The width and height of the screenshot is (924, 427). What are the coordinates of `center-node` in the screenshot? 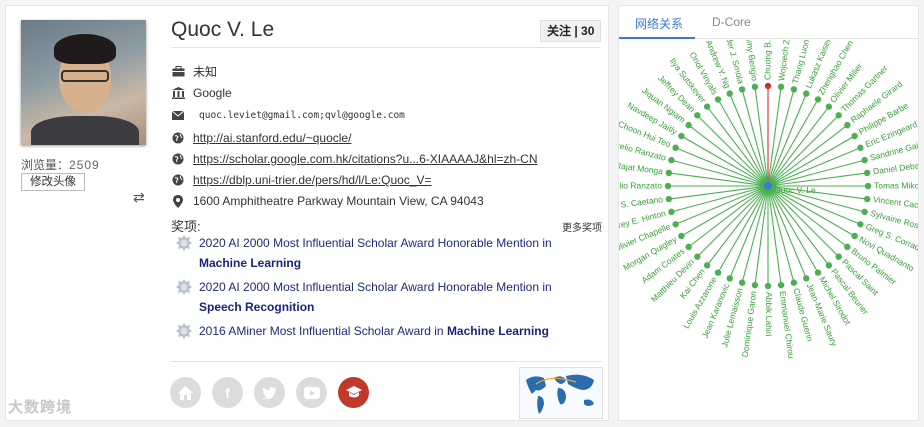 It's located at (768, 186).